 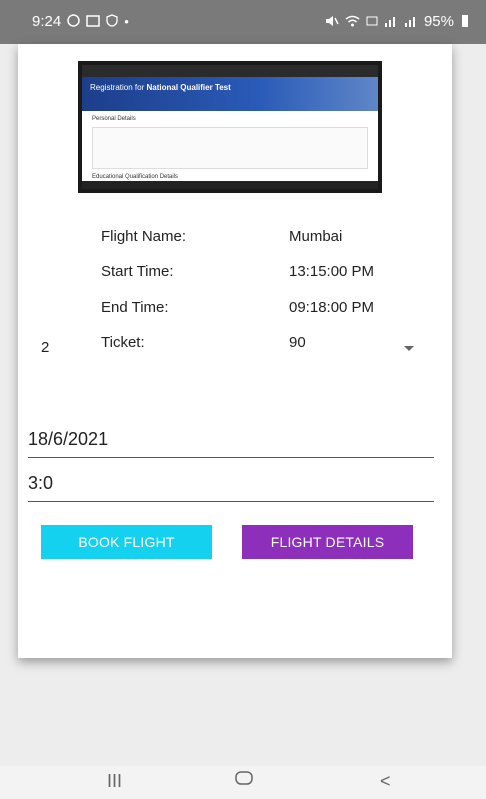 What do you see at coordinates (332, 22) in the screenshot?
I see `mute-icon` at bounding box center [332, 22].